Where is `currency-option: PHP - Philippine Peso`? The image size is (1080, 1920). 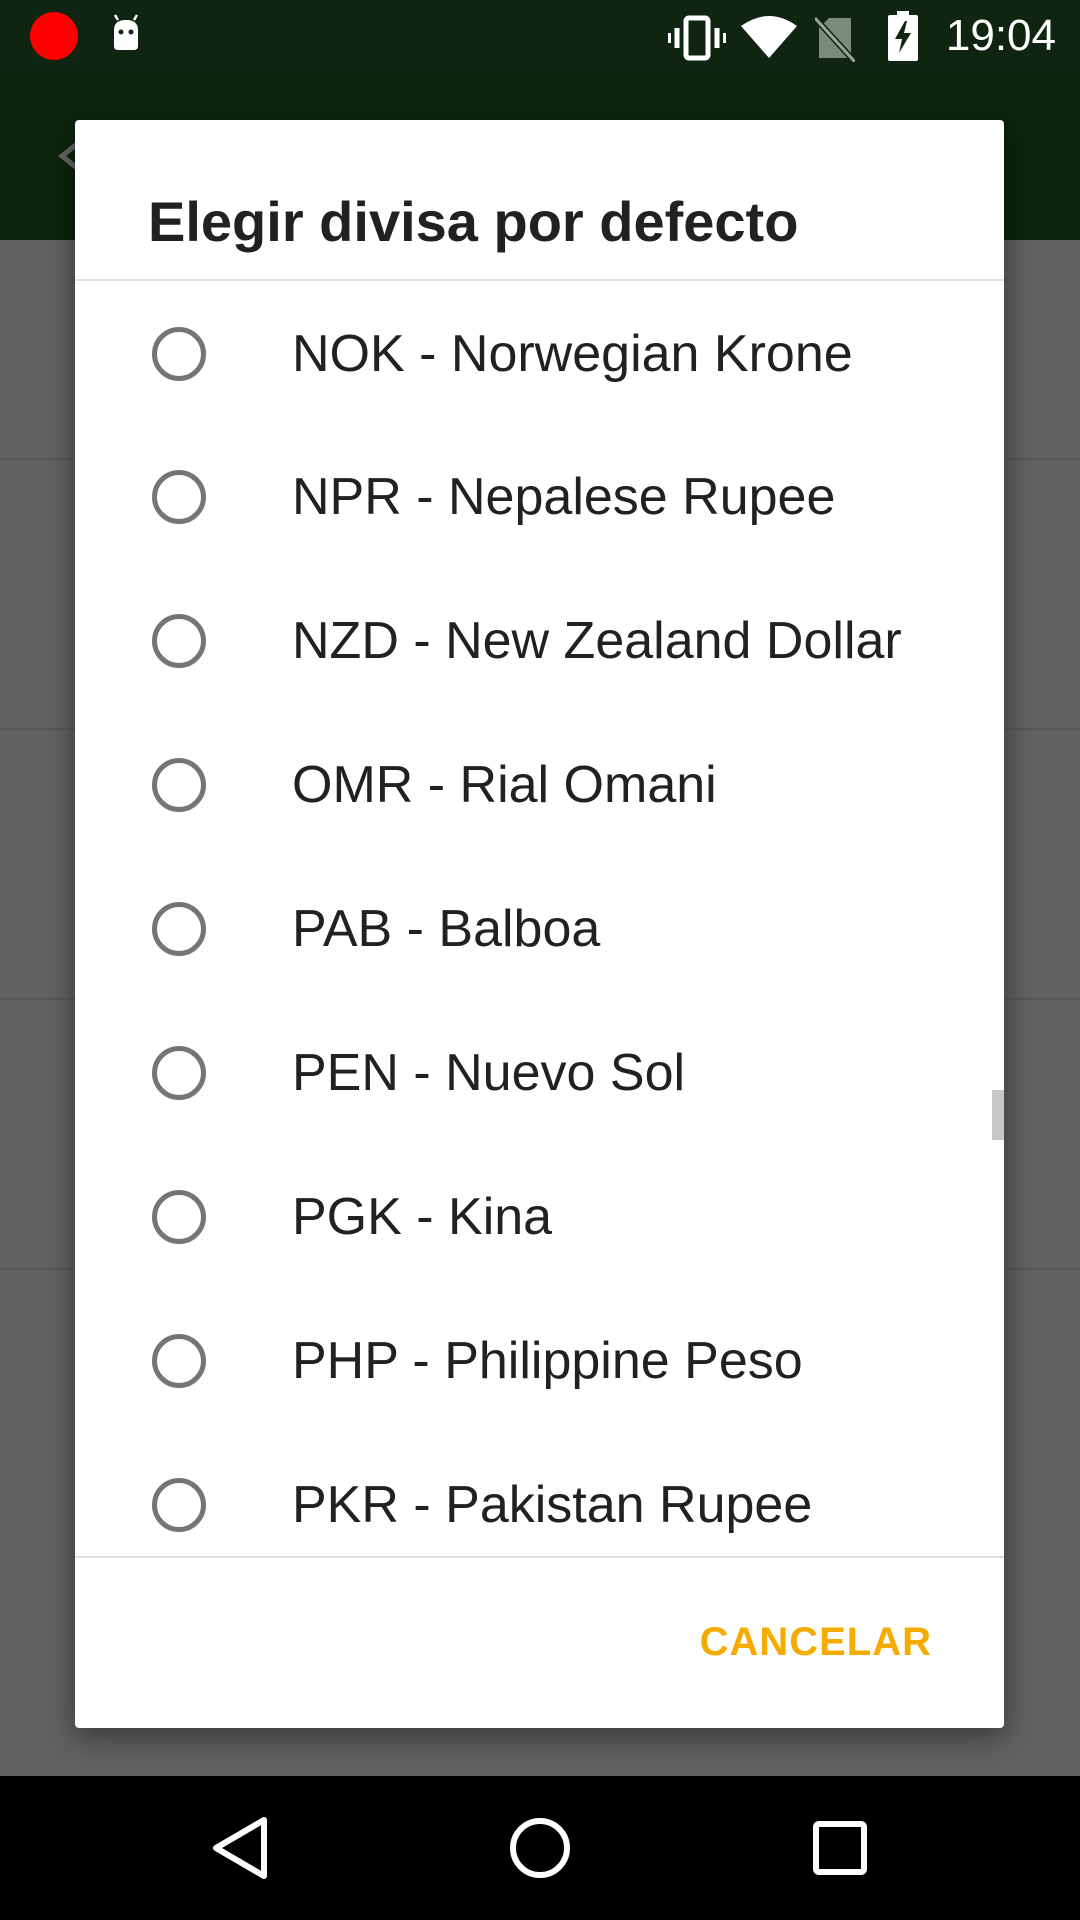 currency-option: PHP - Philippine Peso is located at coordinates (539, 1361).